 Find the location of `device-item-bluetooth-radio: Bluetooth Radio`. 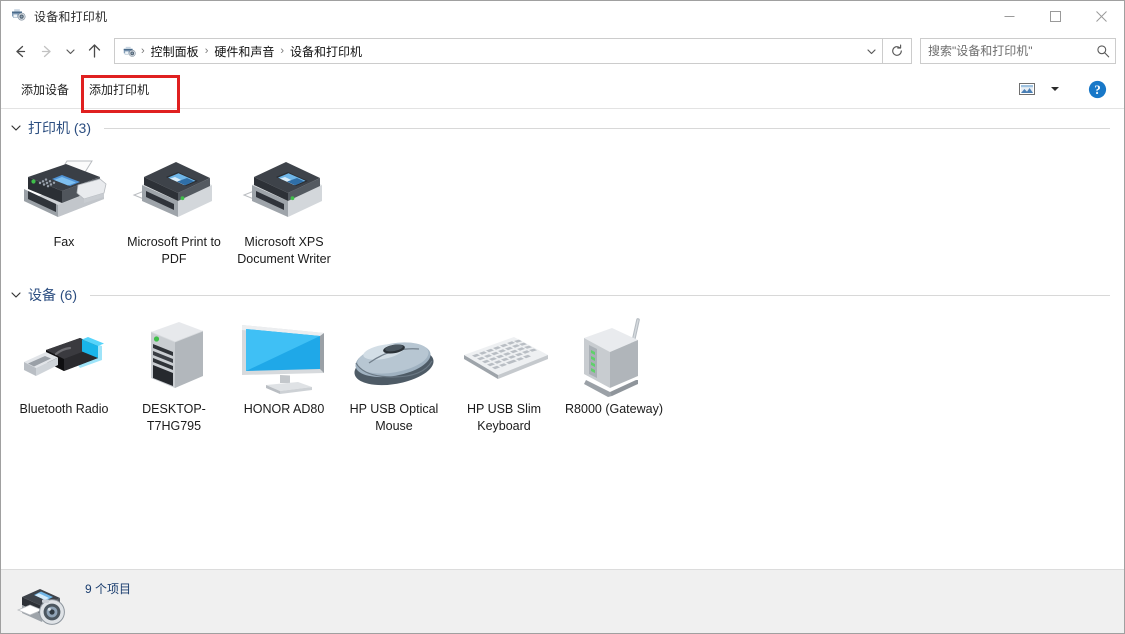

device-item-bluetooth-radio: Bluetooth Radio is located at coordinates (64, 375).